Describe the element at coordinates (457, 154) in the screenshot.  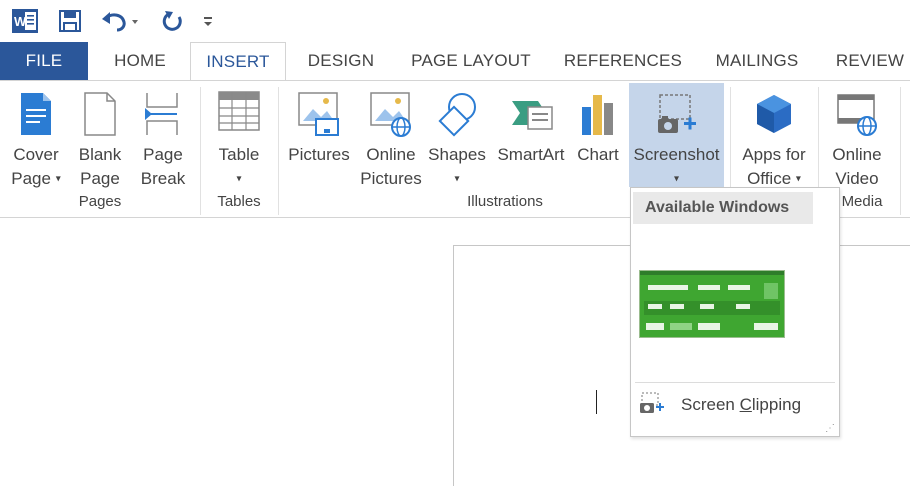
I see `shapes-label: Shapes` at that location.